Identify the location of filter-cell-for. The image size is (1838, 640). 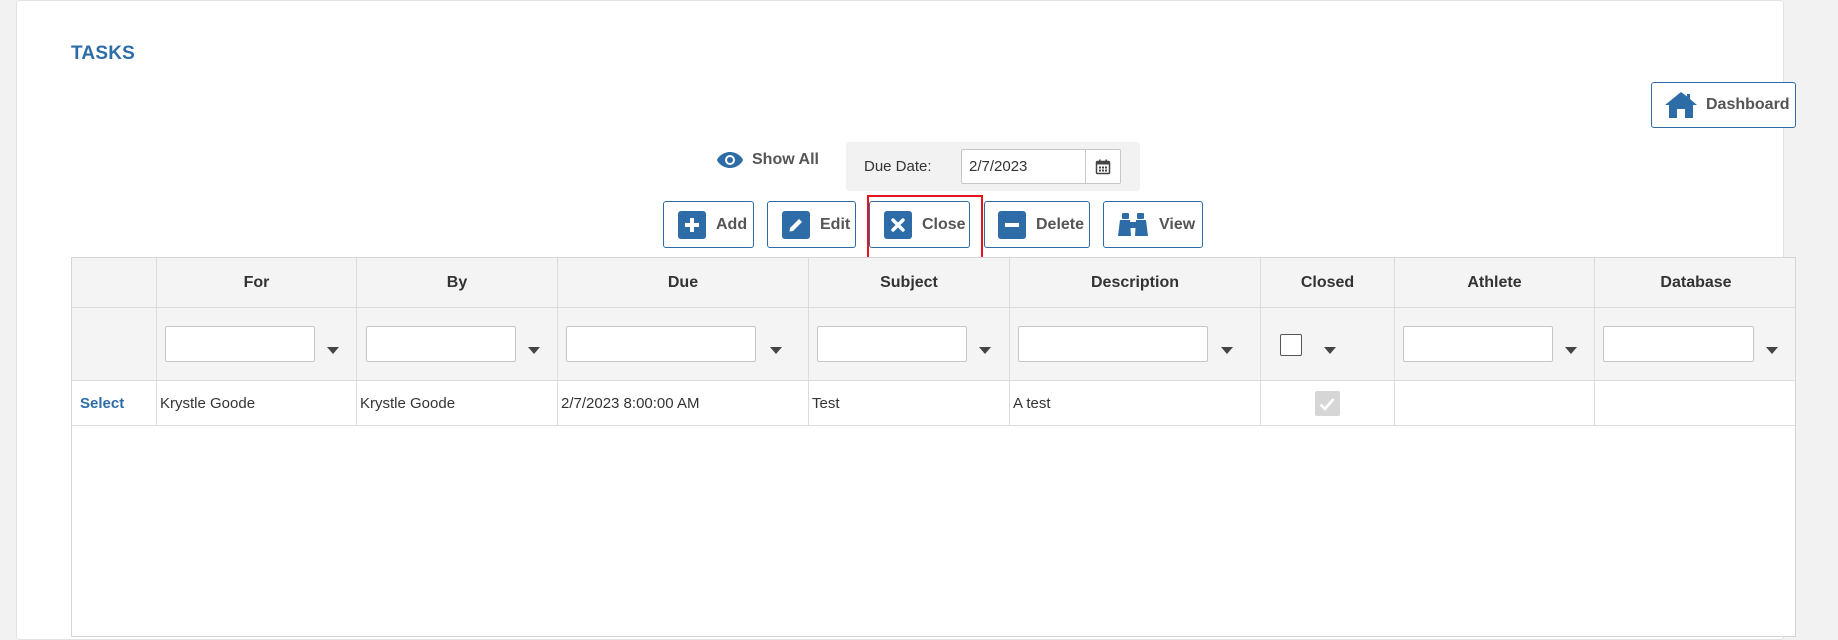
(256, 344).